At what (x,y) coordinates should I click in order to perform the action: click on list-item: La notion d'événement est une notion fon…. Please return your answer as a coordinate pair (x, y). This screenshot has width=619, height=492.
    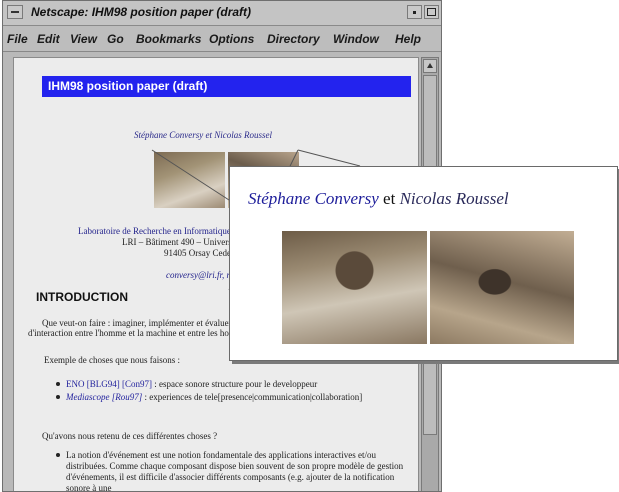
    Looking at the image, I should click on (231, 471).